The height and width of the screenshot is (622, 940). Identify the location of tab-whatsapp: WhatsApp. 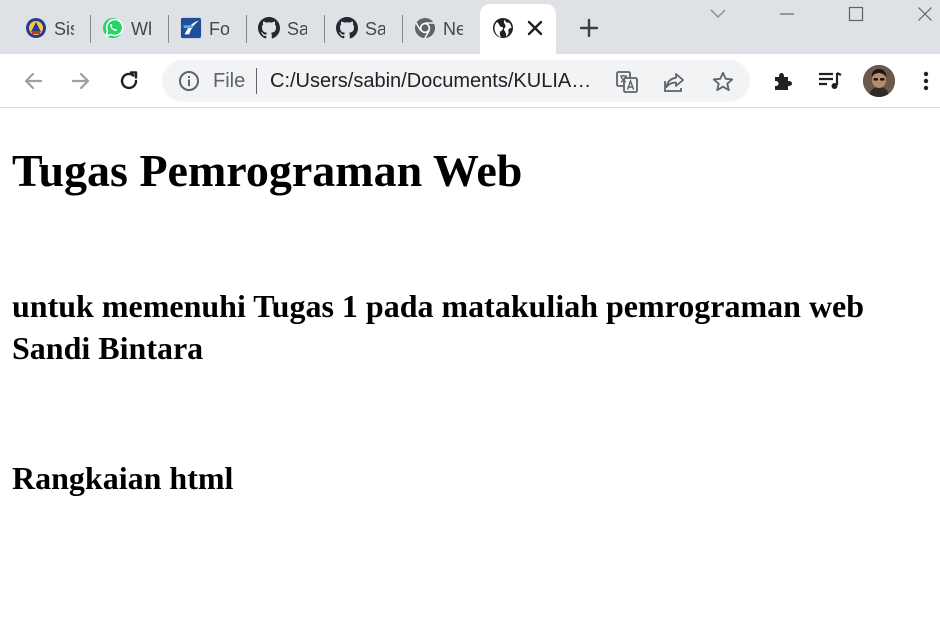
(130, 28).